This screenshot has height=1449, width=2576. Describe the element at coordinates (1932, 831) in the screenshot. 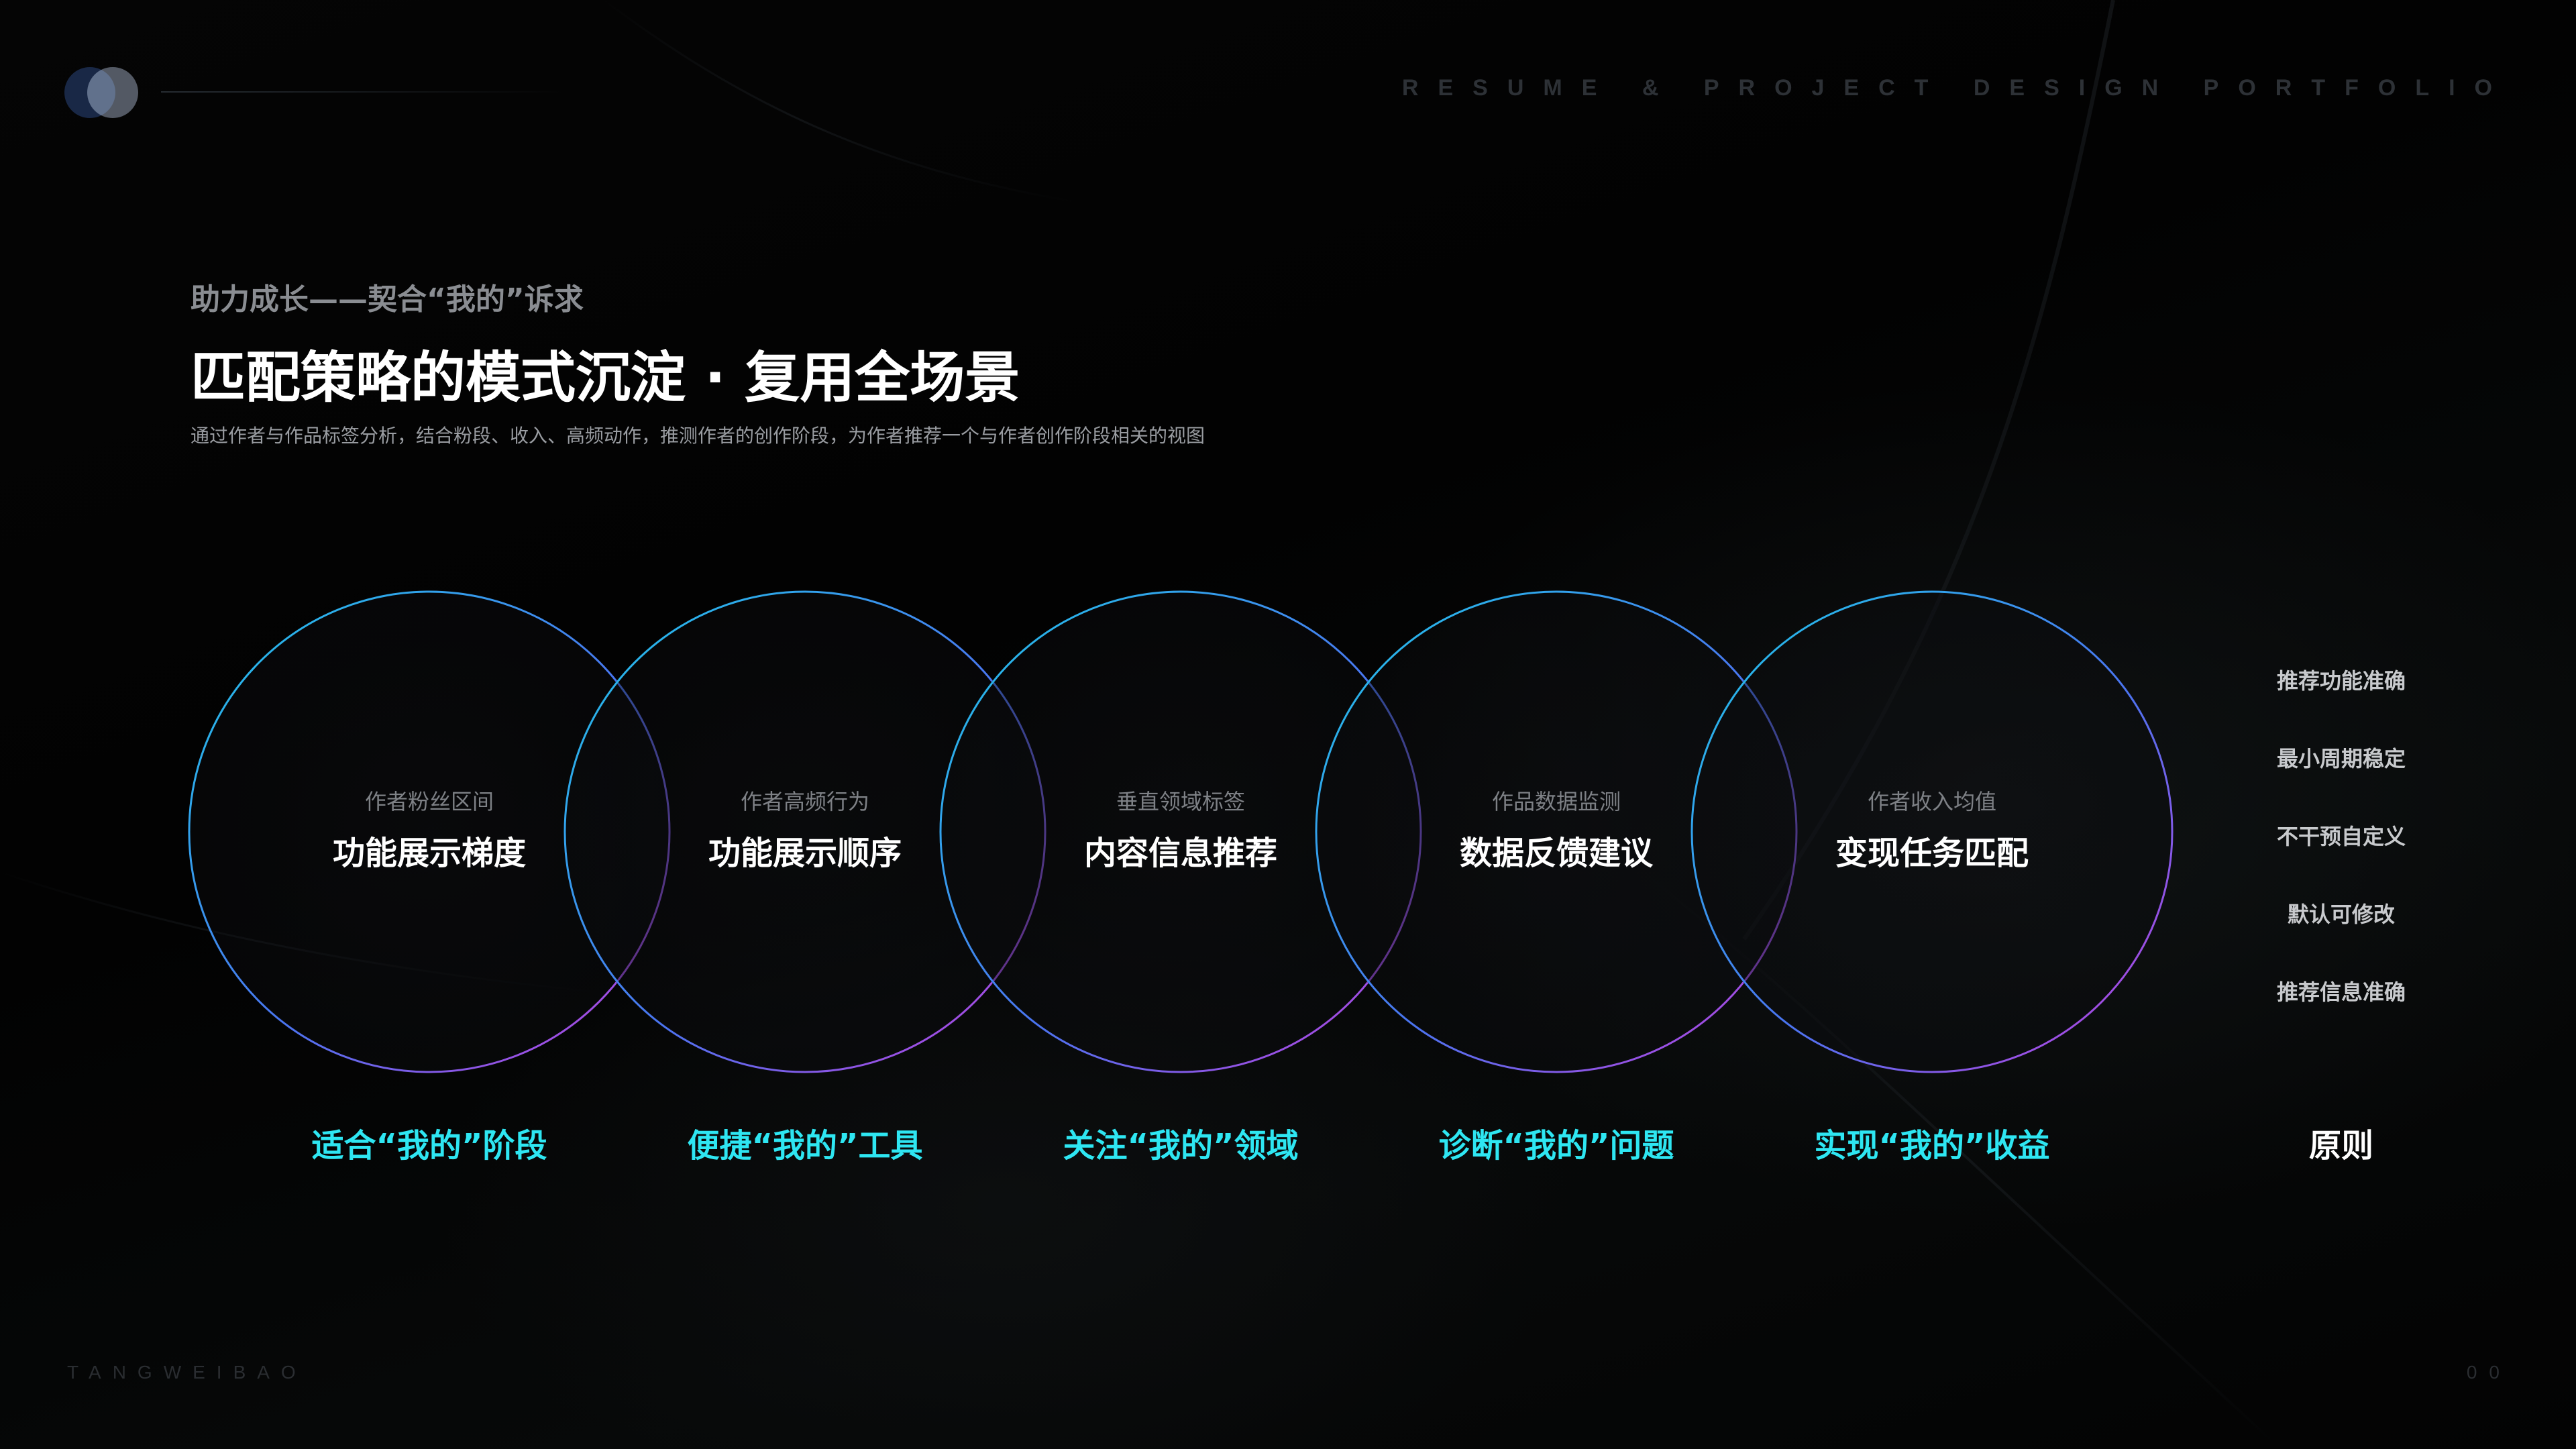

I see `strategy-circle-5: 作者收入均值 变现任务匹配` at that location.